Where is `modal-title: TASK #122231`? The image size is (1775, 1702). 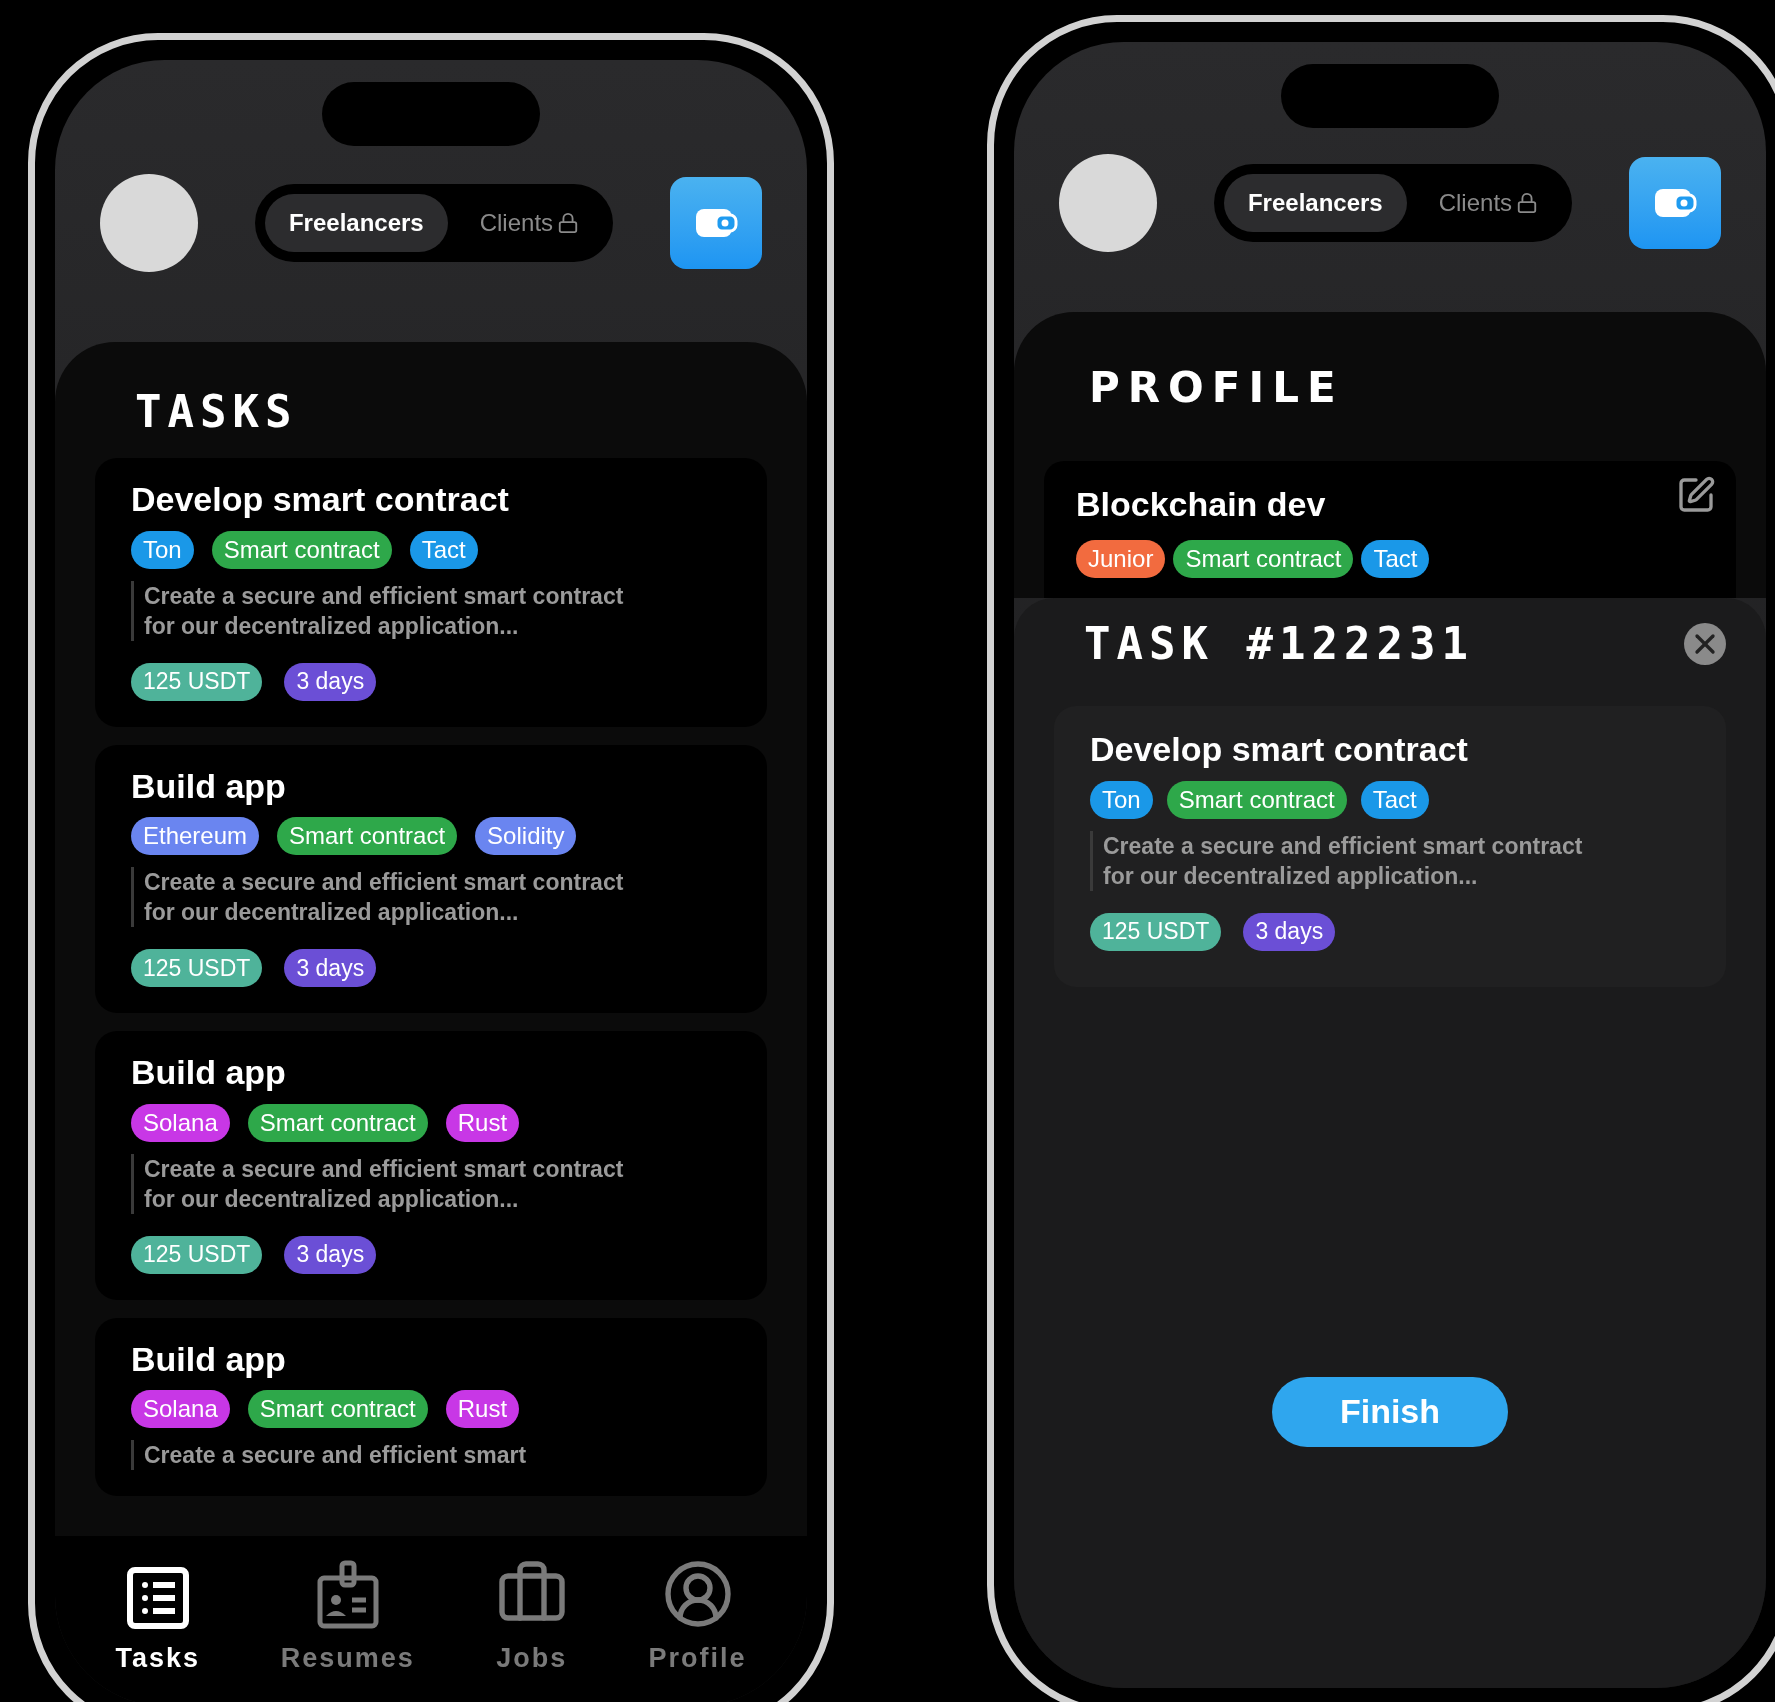 modal-title: TASK #122231 is located at coordinates (1279, 644).